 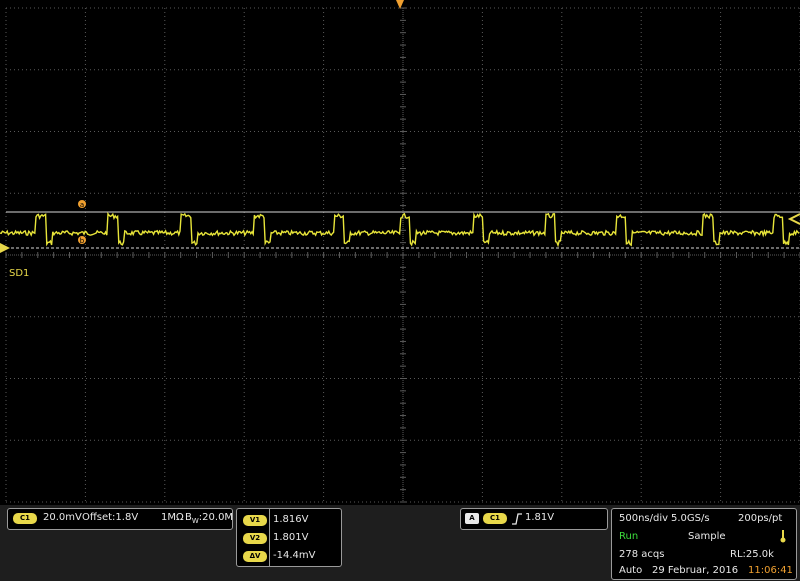 What do you see at coordinates (188, 517) in the screenshot?
I see `bandwidth-prefix: B` at bounding box center [188, 517].